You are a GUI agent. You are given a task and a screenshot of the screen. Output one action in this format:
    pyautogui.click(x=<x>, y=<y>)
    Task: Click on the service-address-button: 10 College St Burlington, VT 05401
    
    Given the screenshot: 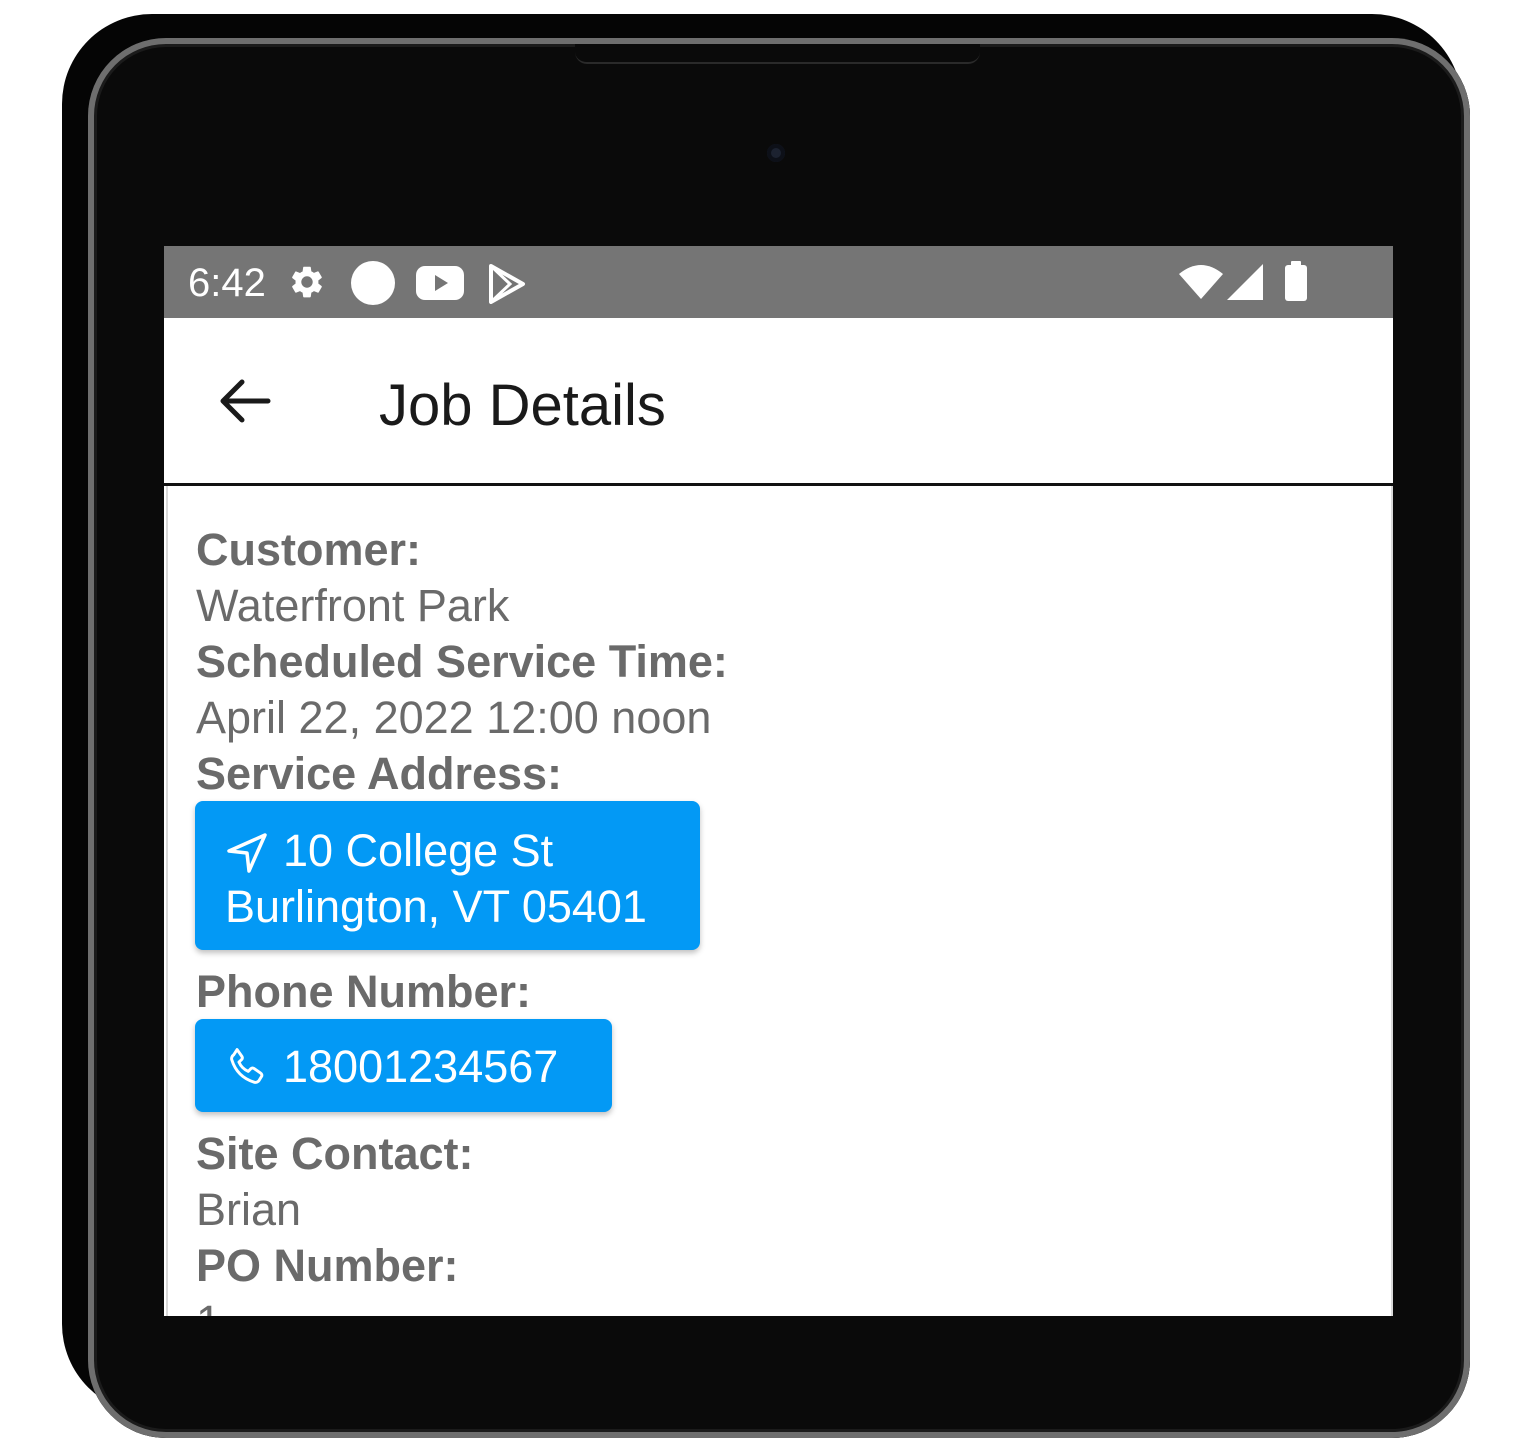 What is the action you would take?
    pyautogui.click(x=447, y=875)
    